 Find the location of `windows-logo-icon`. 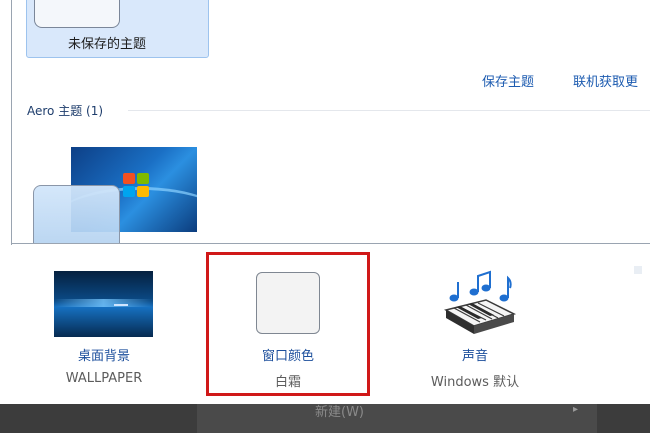

windows-logo-icon is located at coordinates (137, 186).